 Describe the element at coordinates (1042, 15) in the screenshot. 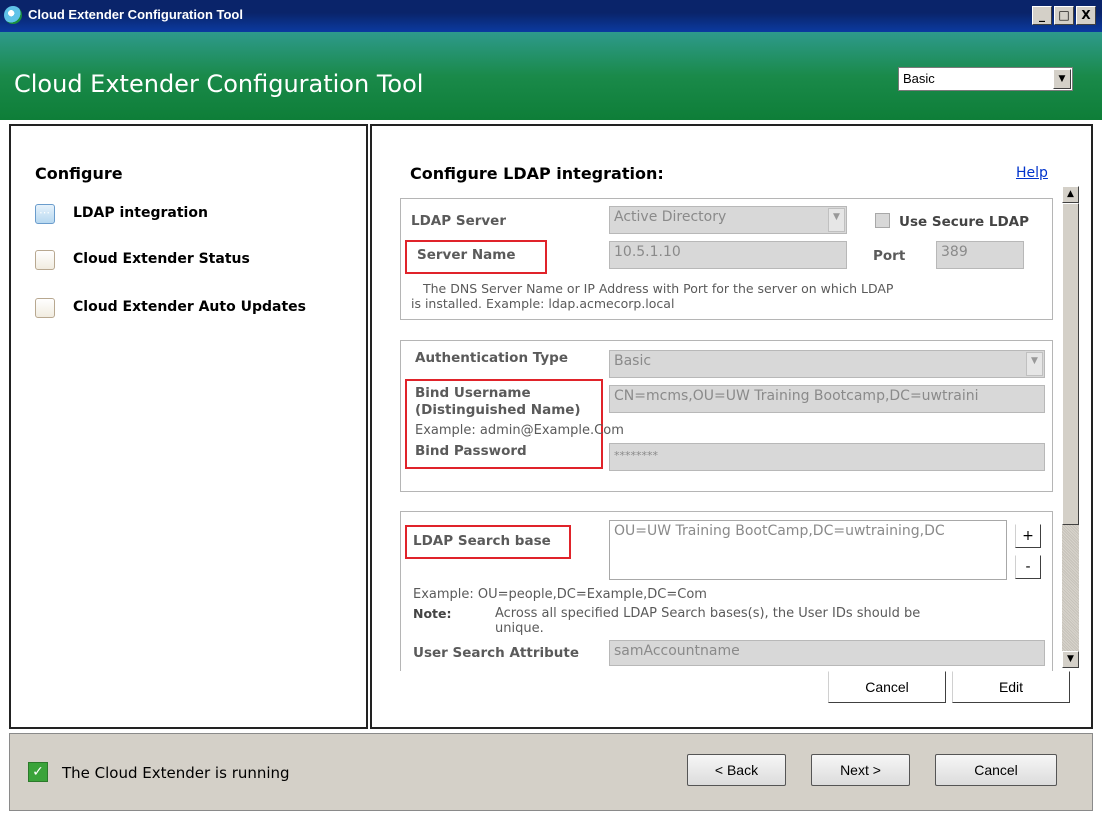

I see `minimize-button: _` at that location.